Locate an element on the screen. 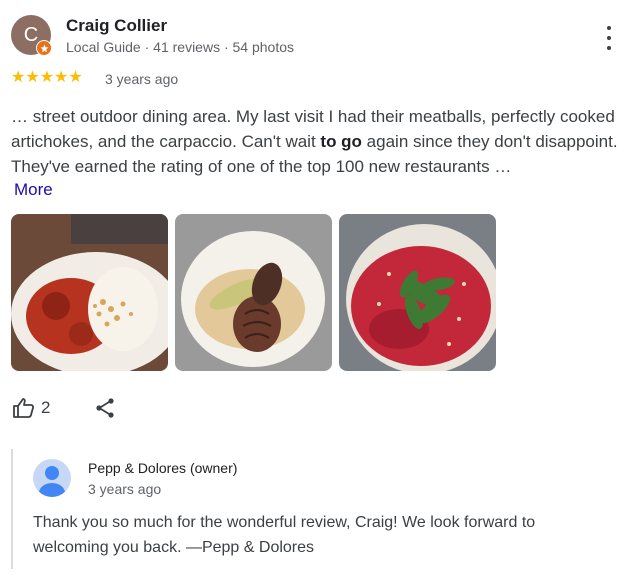 Image resolution: width=640 pixels, height=581 pixels. owner-reply-age: 3 years ago is located at coordinates (125, 489).